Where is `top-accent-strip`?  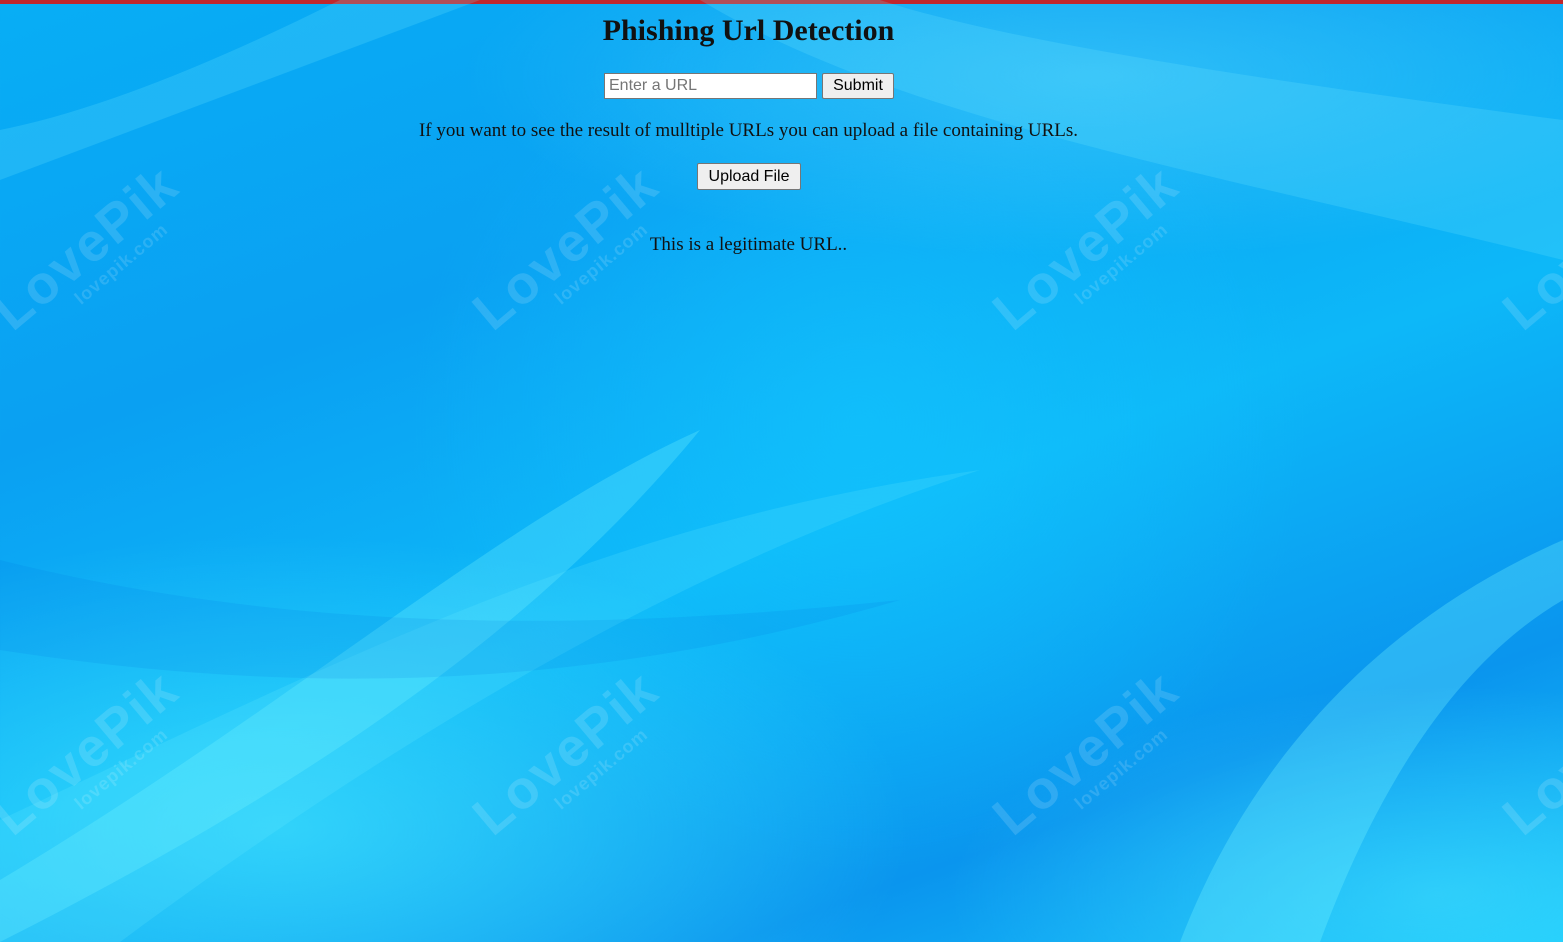 top-accent-strip is located at coordinates (781, 2).